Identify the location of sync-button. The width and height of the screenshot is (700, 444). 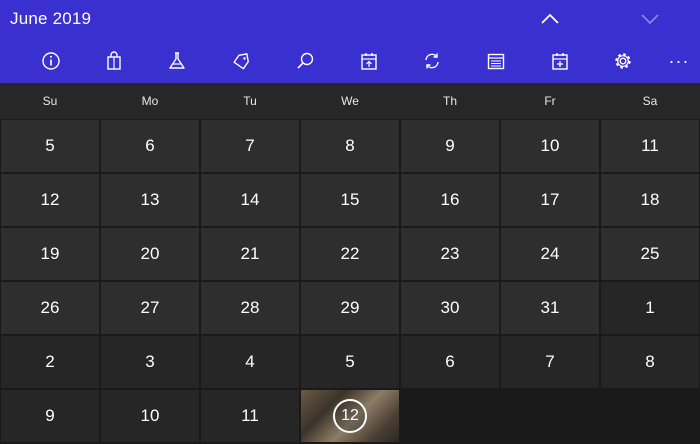
(432, 61).